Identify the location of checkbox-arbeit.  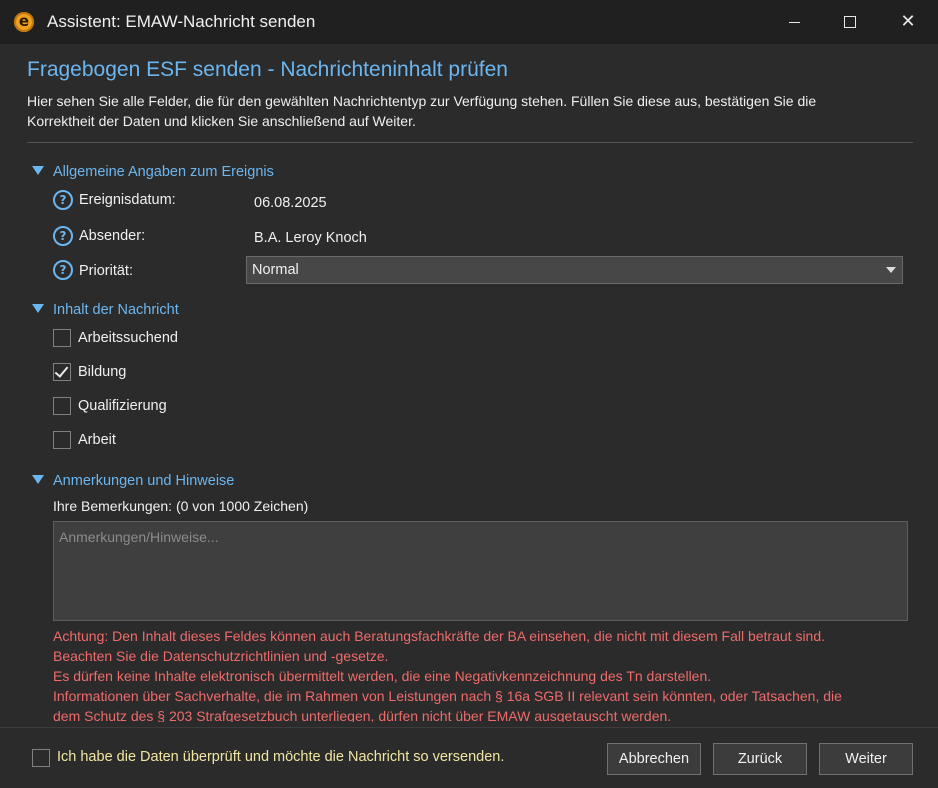
(62, 440).